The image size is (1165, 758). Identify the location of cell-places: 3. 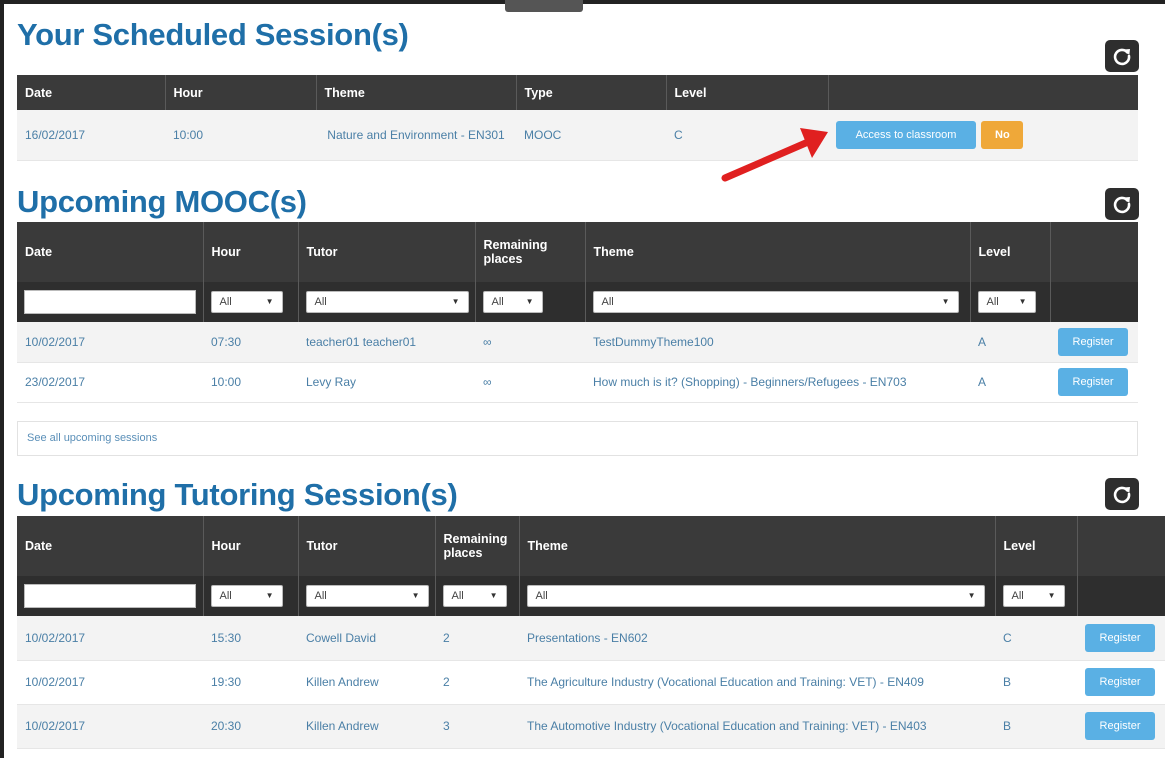
(477, 726).